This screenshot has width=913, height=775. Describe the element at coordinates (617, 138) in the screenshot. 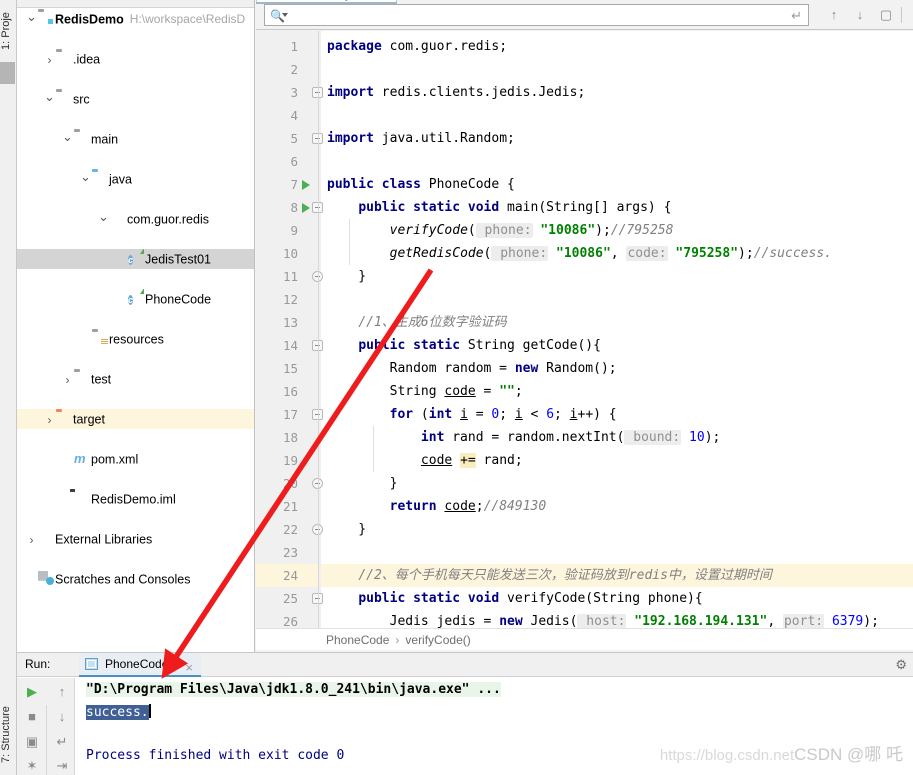

I see `code-line: import java.util.Random;` at that location.